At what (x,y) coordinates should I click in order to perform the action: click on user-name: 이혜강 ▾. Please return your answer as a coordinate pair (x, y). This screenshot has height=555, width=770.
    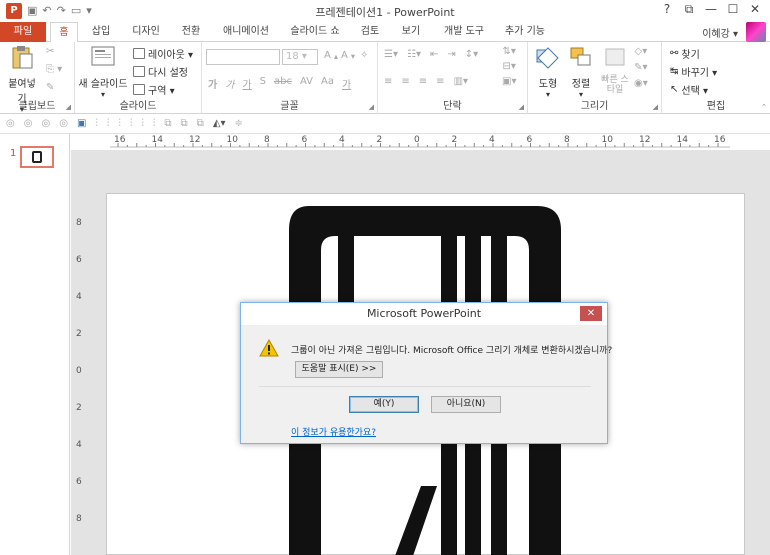
    Looking at the image, I should click on (720, 32).